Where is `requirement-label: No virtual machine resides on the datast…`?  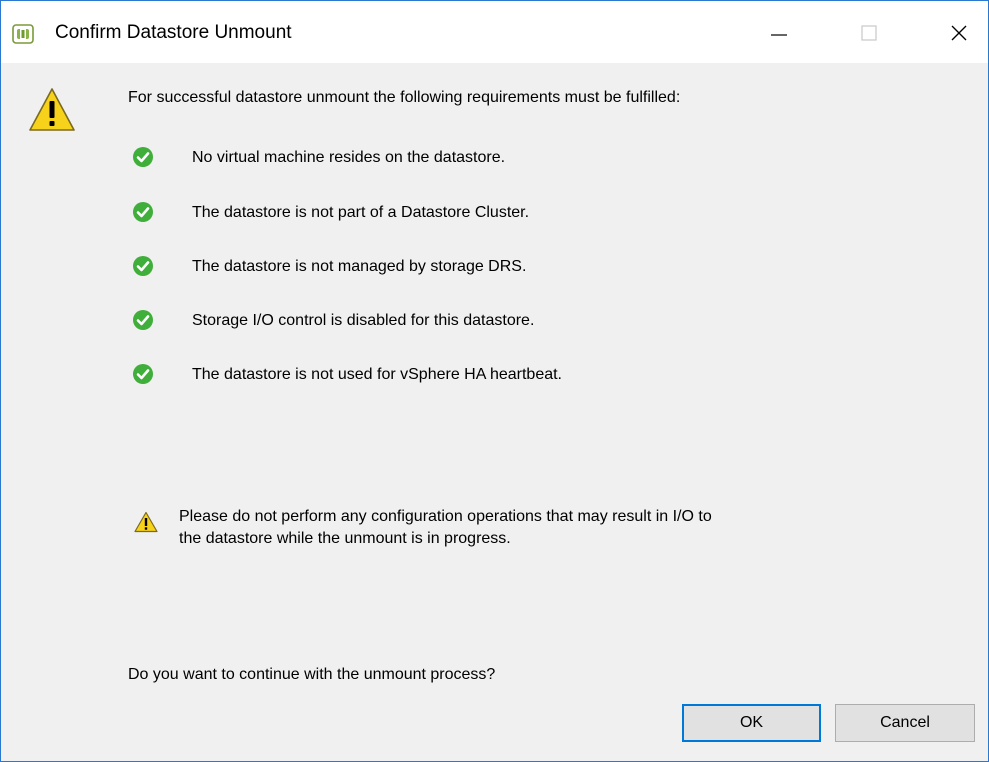 requirement-label: No virtual machine resides on the datast… is located at coordinates (349, 157).